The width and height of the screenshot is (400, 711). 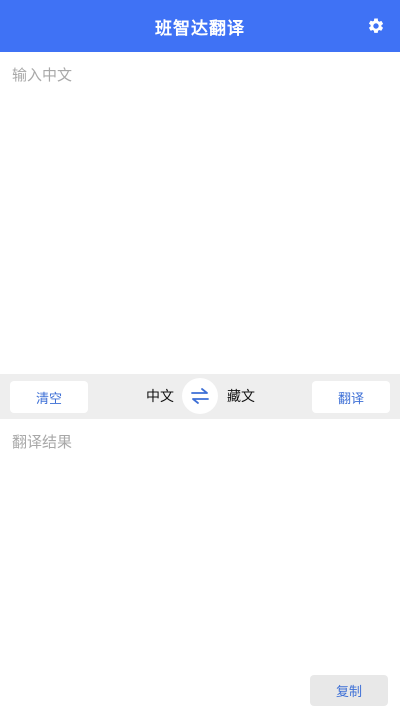 I want to click on swap-language-button, so click(x=200, y=396).